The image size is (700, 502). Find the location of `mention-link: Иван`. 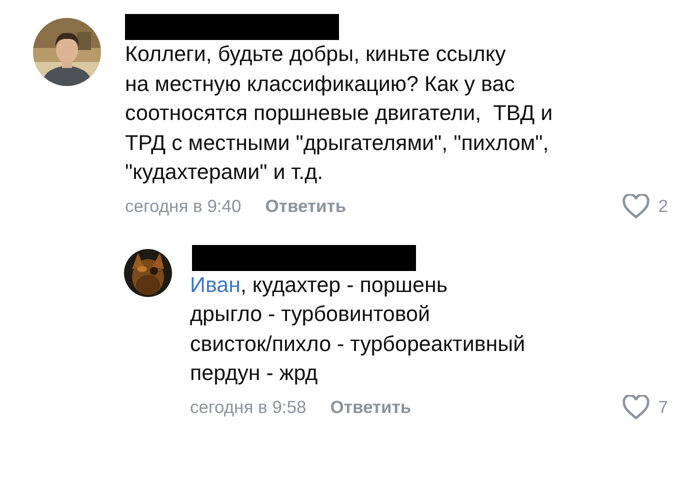

mention-link: Иван is located at coordinates (215, 284).